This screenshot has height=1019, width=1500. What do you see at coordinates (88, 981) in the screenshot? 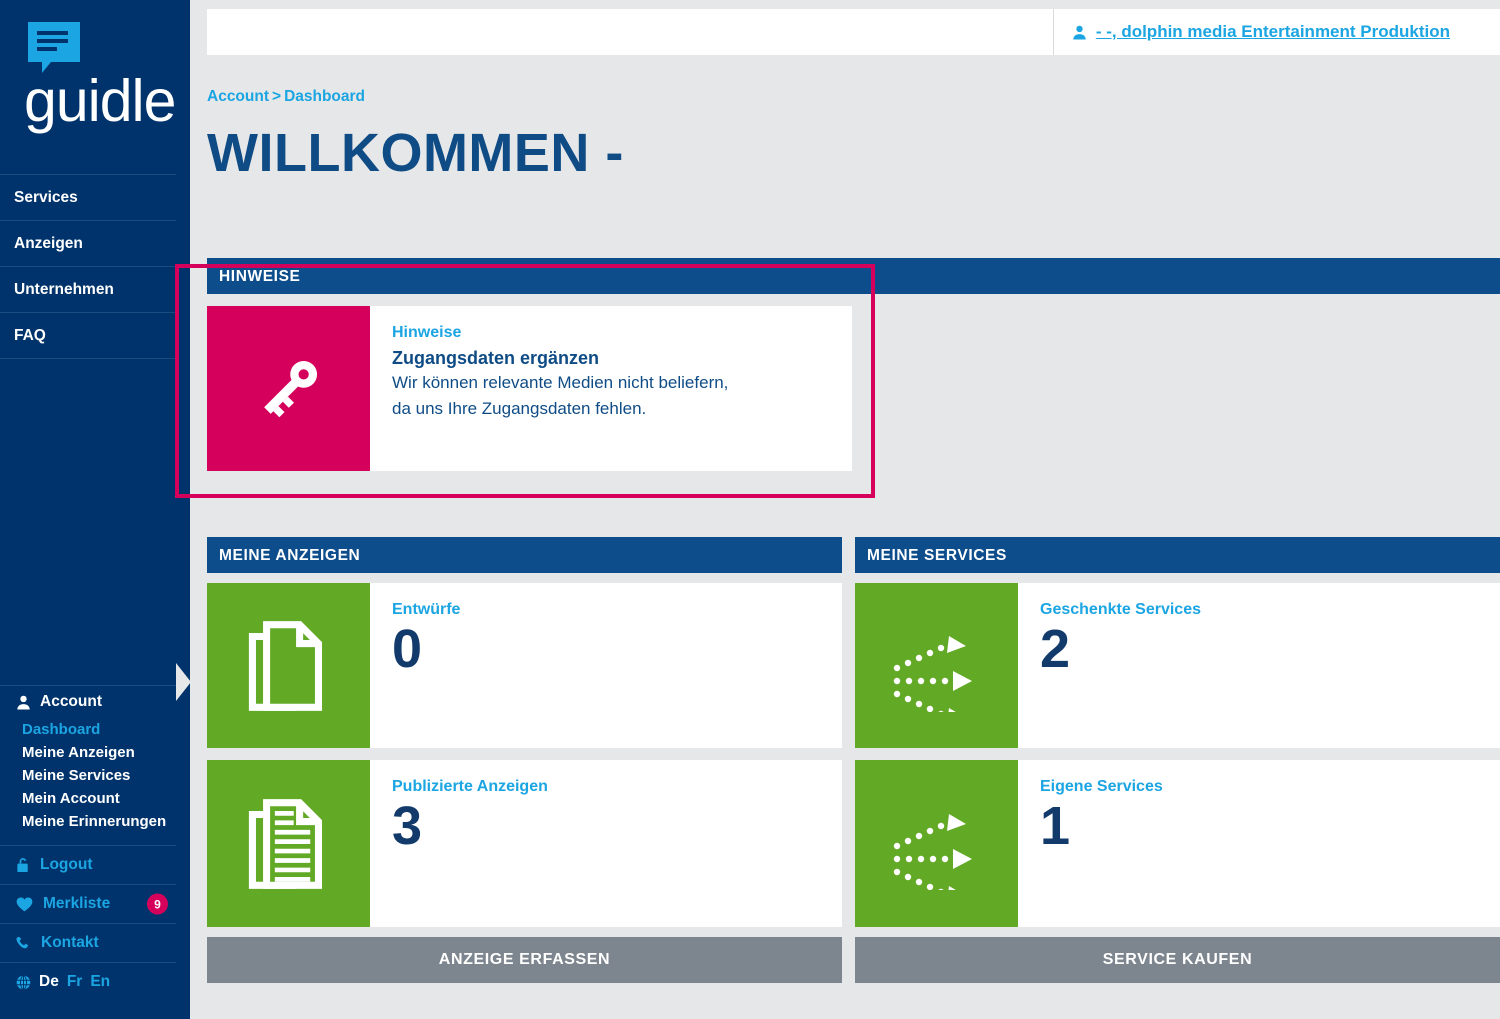
I see `language-switcher: De Fr En` at bounding box center [88, 981].